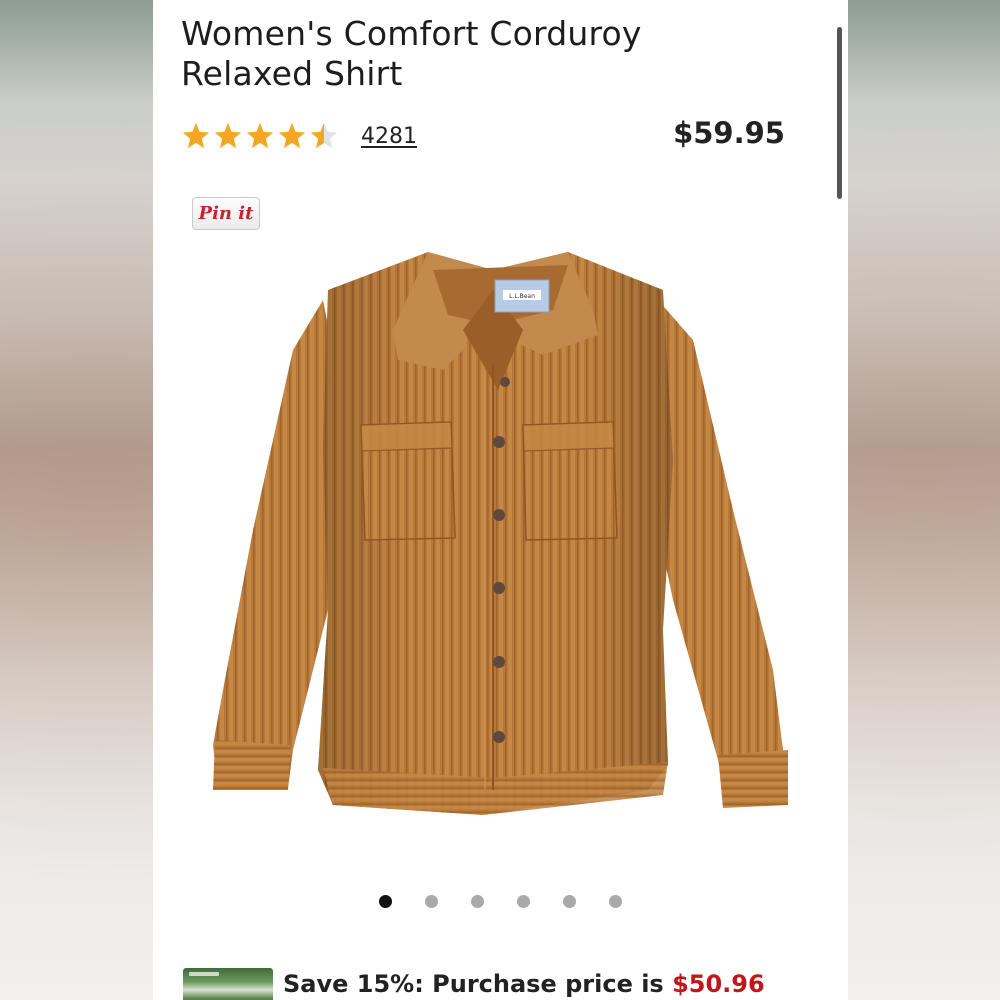 The width and height of the screenshot is (1000, 1000). What do you see at coordinates (411, 53) in the screenshot?
I see `product-title: Women's Comfort Corduroy Relaxed Shirt` at bounding box center [411, 53].